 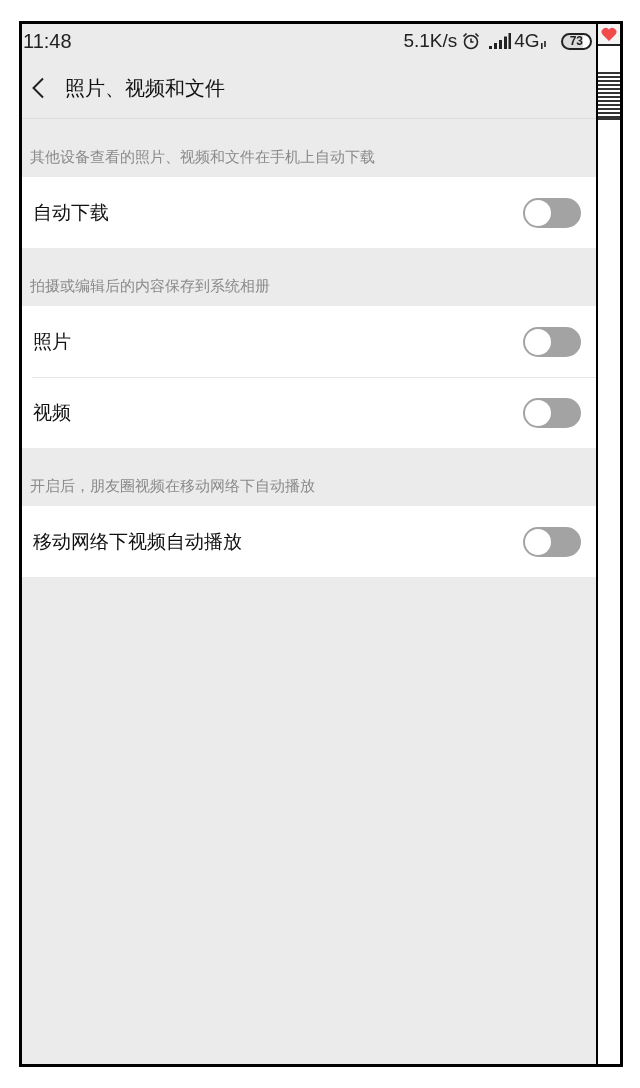 I want to click on setting-label: 视频, so click(x=52, y=413).